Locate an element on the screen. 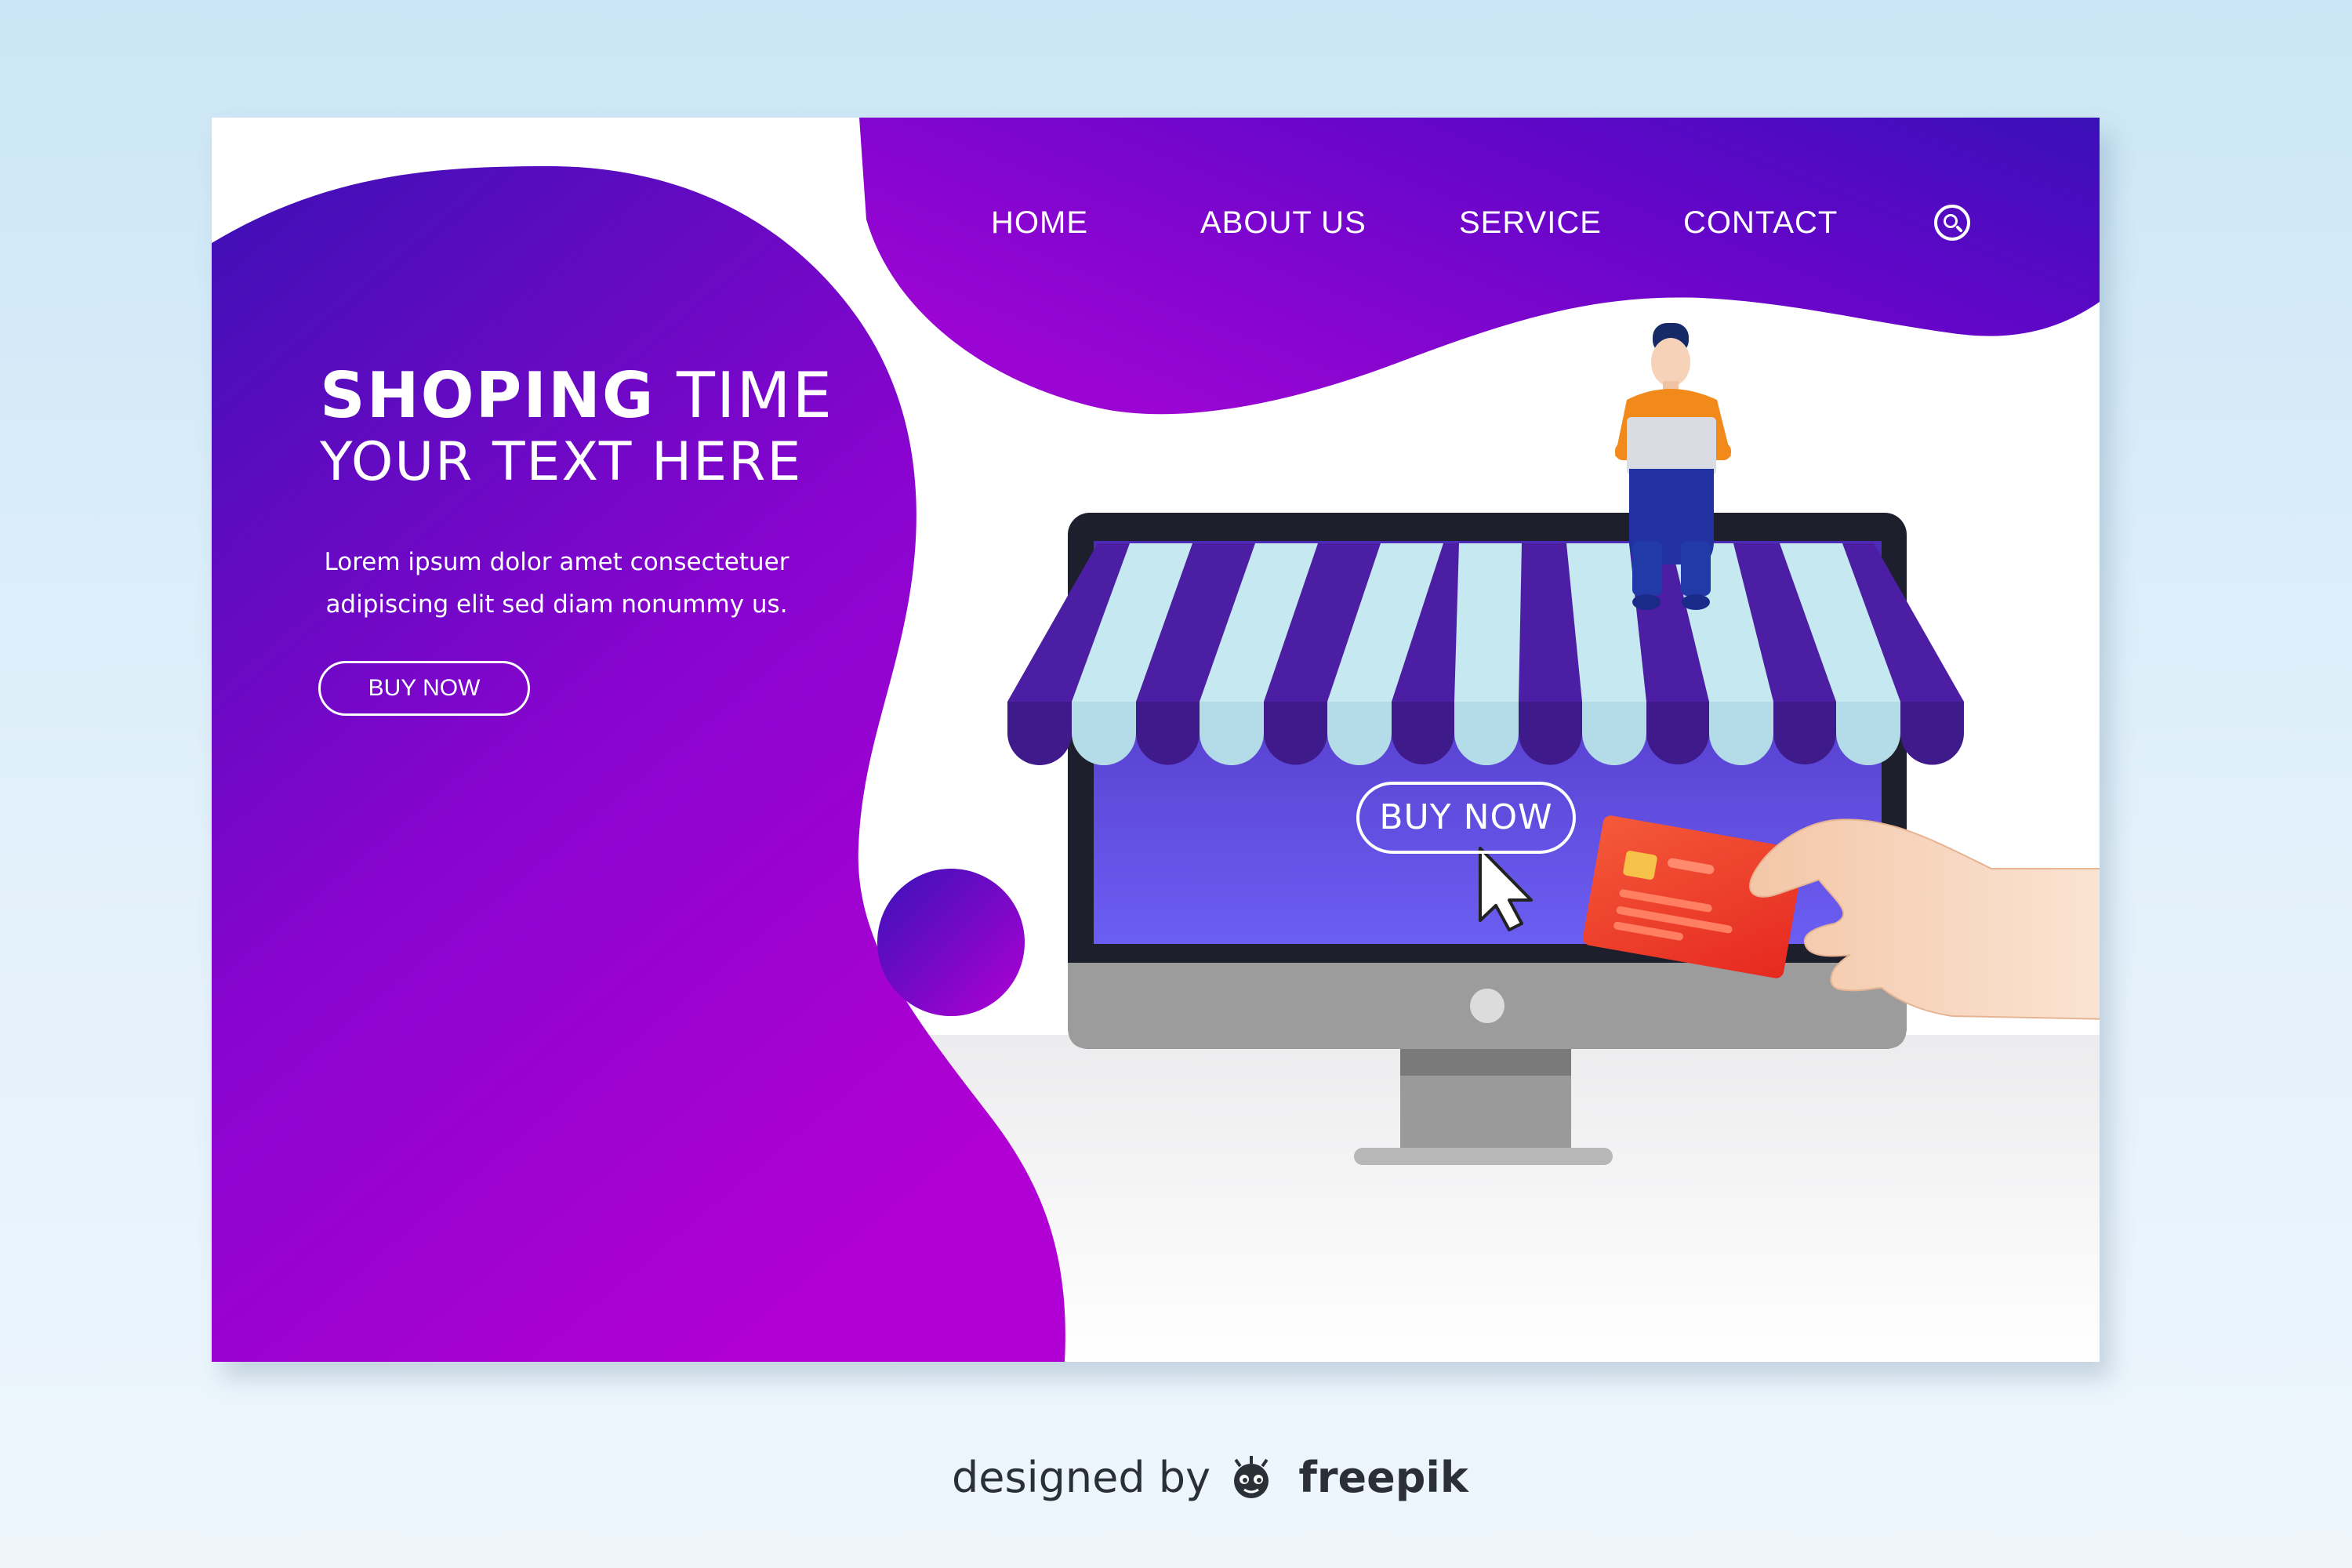 The image size is (2352, 1568). search-icon-handle is located at coordinates (1959, 229).